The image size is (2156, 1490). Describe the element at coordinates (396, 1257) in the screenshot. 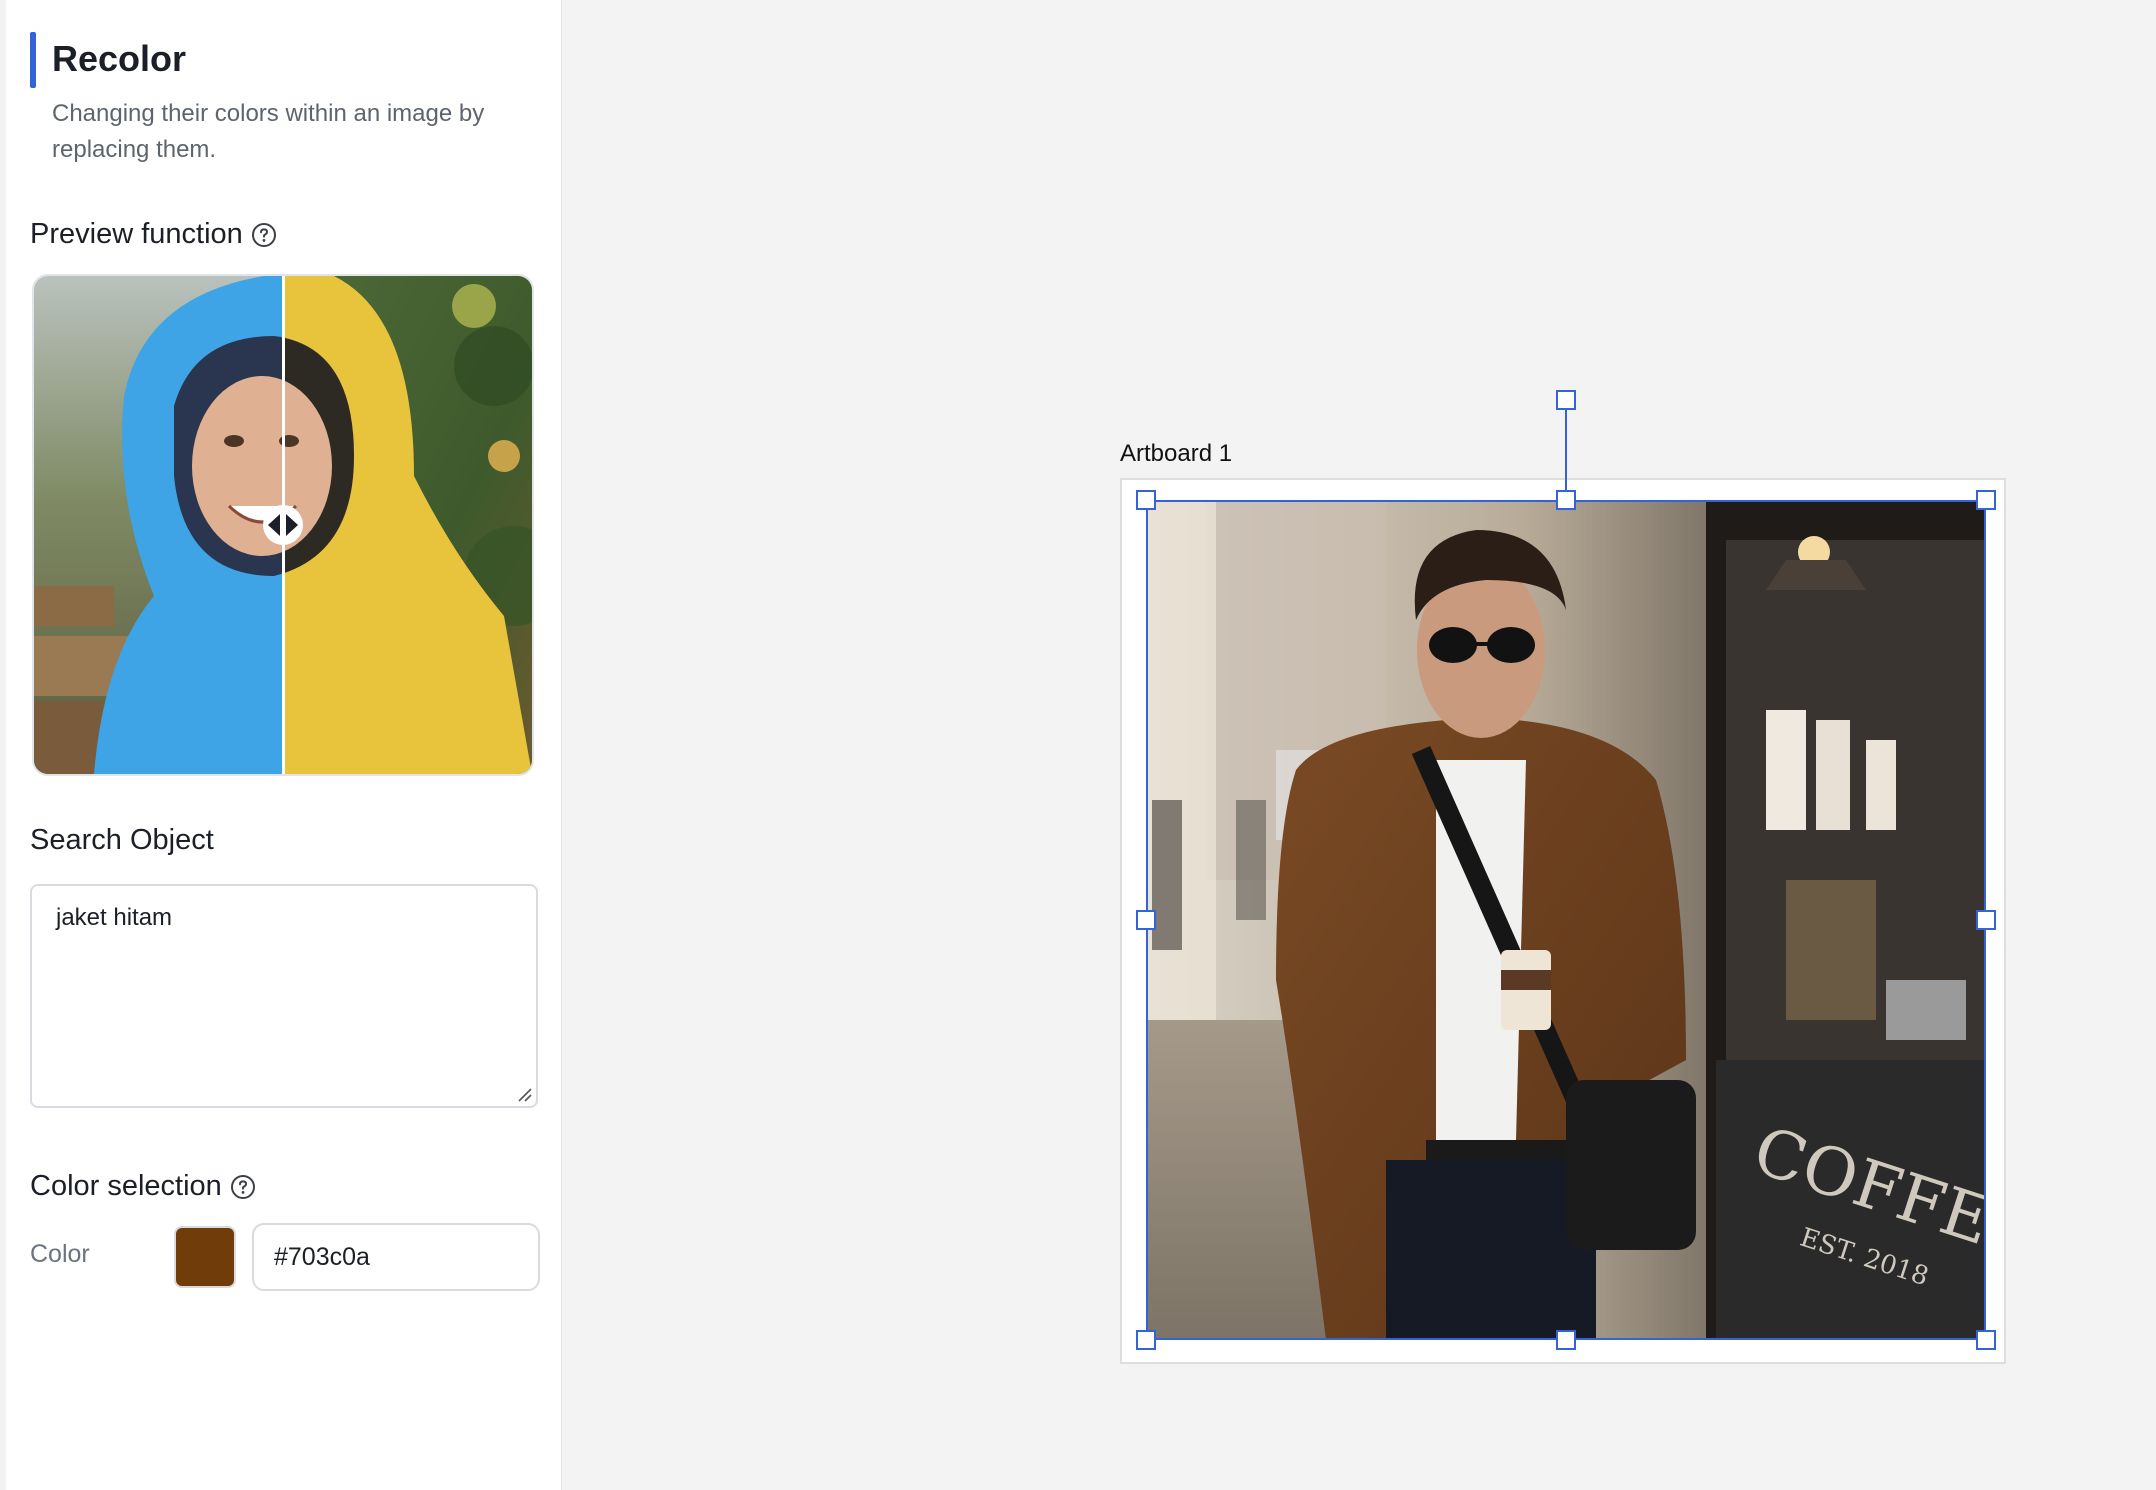

I see `color-hex-input: #703c0a` at that location.